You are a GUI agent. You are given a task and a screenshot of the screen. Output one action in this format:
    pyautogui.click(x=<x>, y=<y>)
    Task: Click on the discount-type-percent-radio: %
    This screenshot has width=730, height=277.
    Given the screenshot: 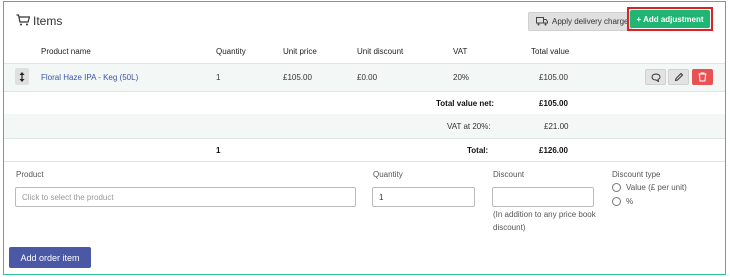 What is the action you would take?
    pyautogui.click(x=622, y=201)
    